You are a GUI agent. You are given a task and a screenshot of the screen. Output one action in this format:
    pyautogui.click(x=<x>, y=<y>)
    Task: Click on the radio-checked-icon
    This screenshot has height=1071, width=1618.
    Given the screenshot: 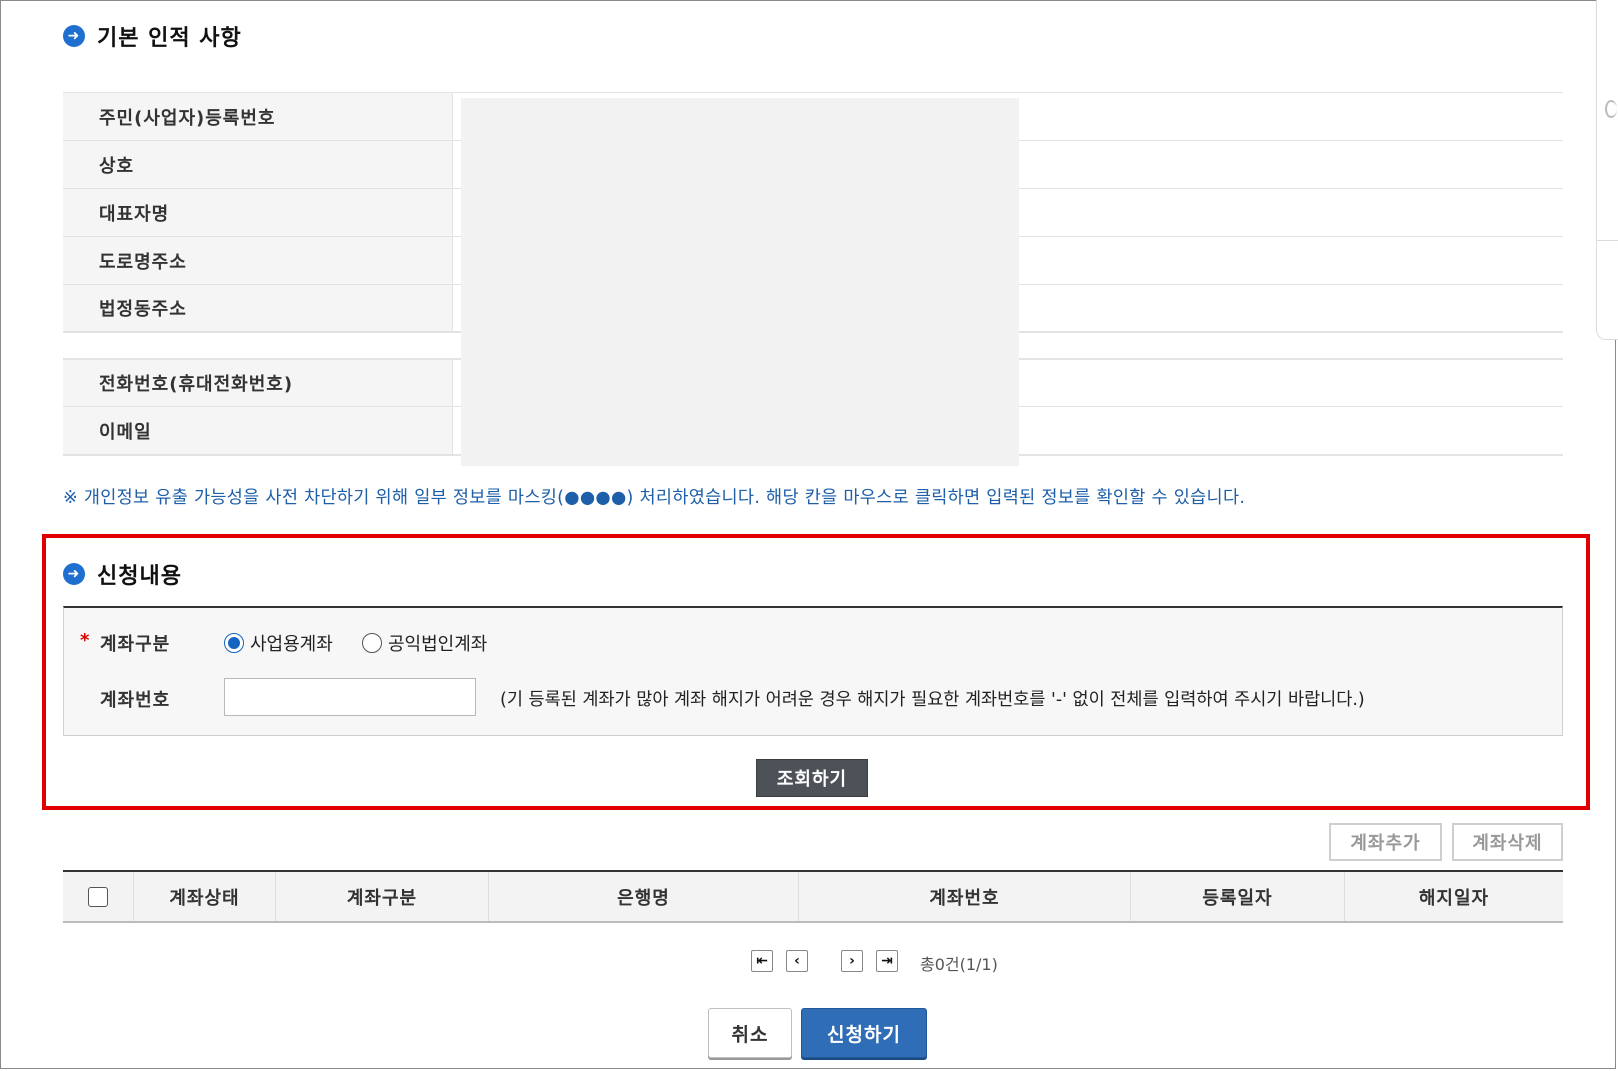 What is the action you would take?
    pyautogui.click(x=234, y=643)
    